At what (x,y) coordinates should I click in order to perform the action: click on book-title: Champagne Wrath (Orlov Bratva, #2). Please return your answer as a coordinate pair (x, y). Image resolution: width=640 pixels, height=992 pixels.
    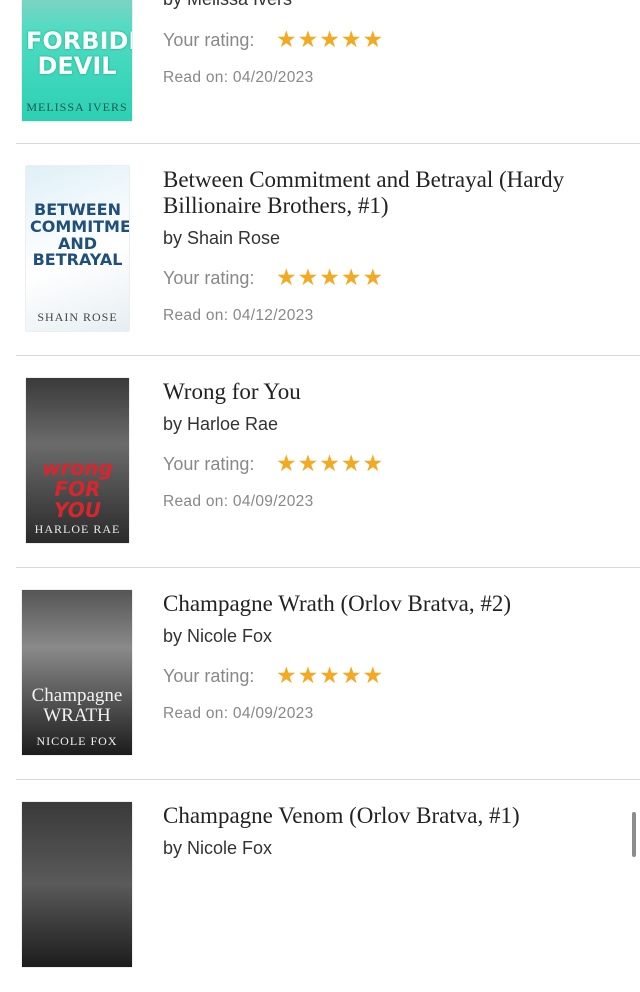
    Looking at the image, I should click on (393, 604).